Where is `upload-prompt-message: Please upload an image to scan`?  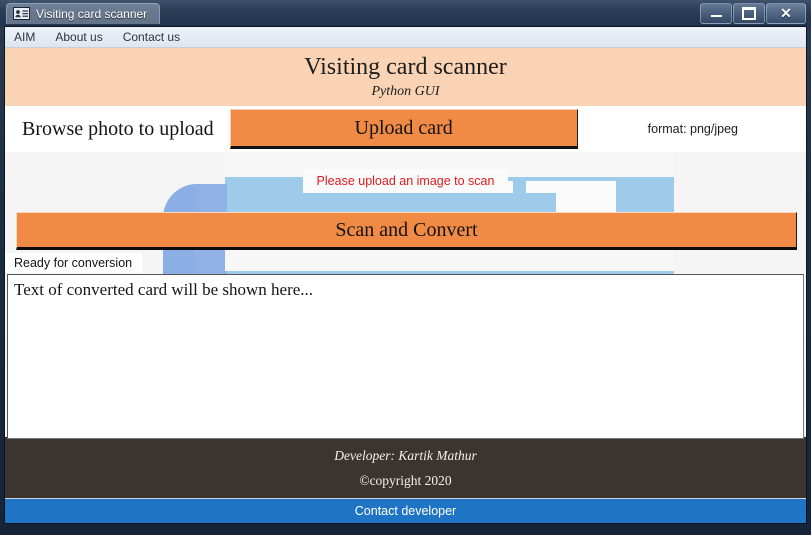 upload-prompt-message: Please upload an image to scan is located at coordinates (405, 181).